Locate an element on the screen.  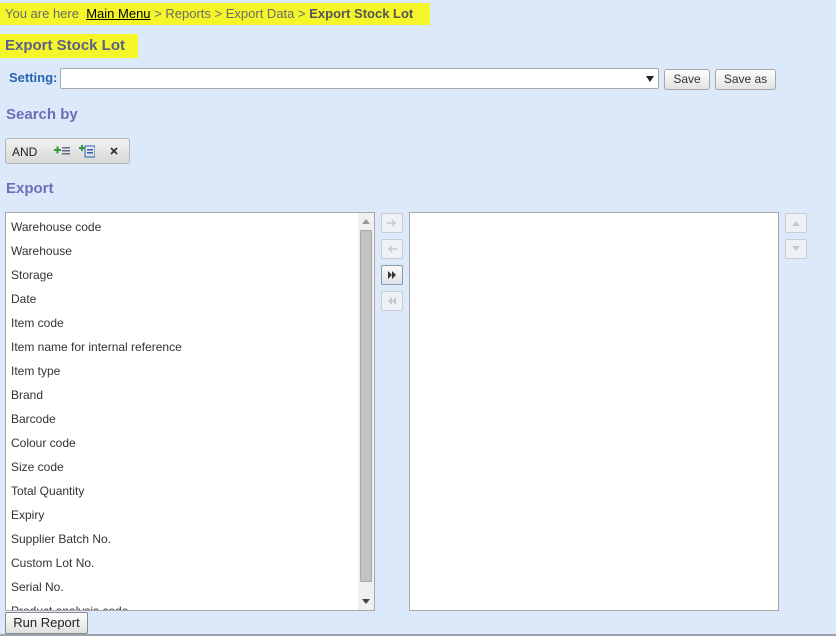
list-item: Storage is located at coordinates (182, 275).